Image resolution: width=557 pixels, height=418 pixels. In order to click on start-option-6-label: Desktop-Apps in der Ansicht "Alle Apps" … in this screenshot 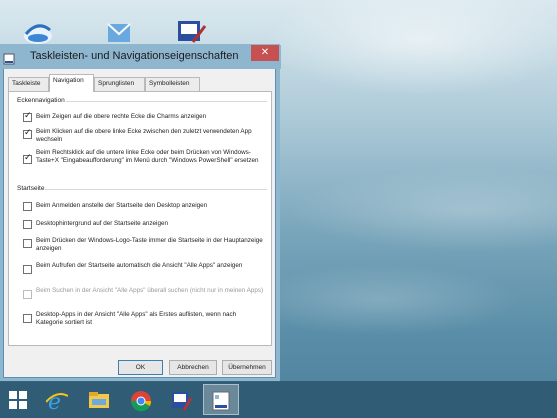, I will do `click(150, 318)`.